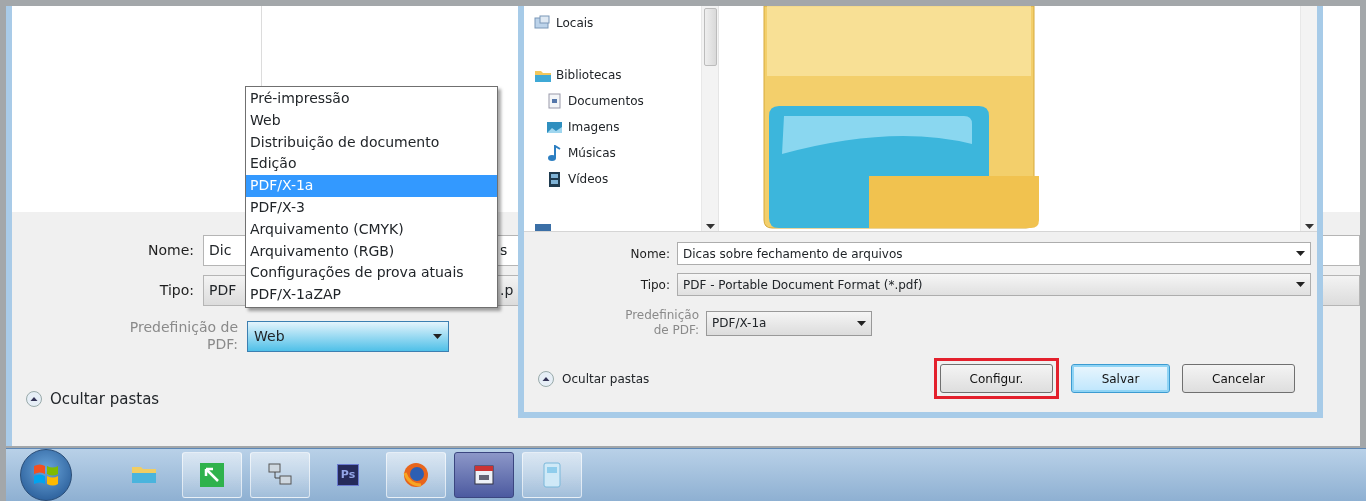 The height and width of the screenshot is (501, 1366). What do you see at coordinates (416, 475) in the screenshot?
I see `globe-icon` at bounding box center [416, 475].